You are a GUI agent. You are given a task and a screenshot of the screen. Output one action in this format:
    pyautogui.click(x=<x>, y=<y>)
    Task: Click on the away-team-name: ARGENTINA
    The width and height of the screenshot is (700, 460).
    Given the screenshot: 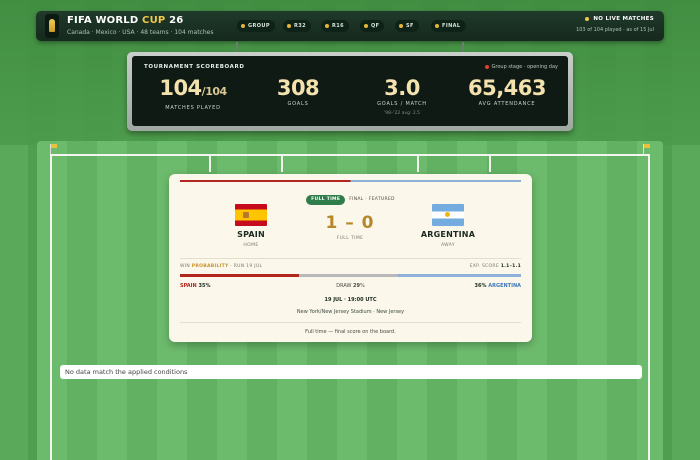 What is the action you would take?
    pyautogui.click(x=448, y=234)
    